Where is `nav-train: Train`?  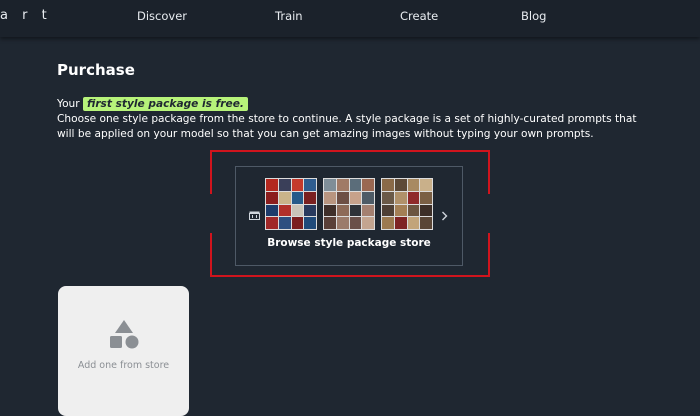
nav-train: Train is located at coordinates (289, 16).